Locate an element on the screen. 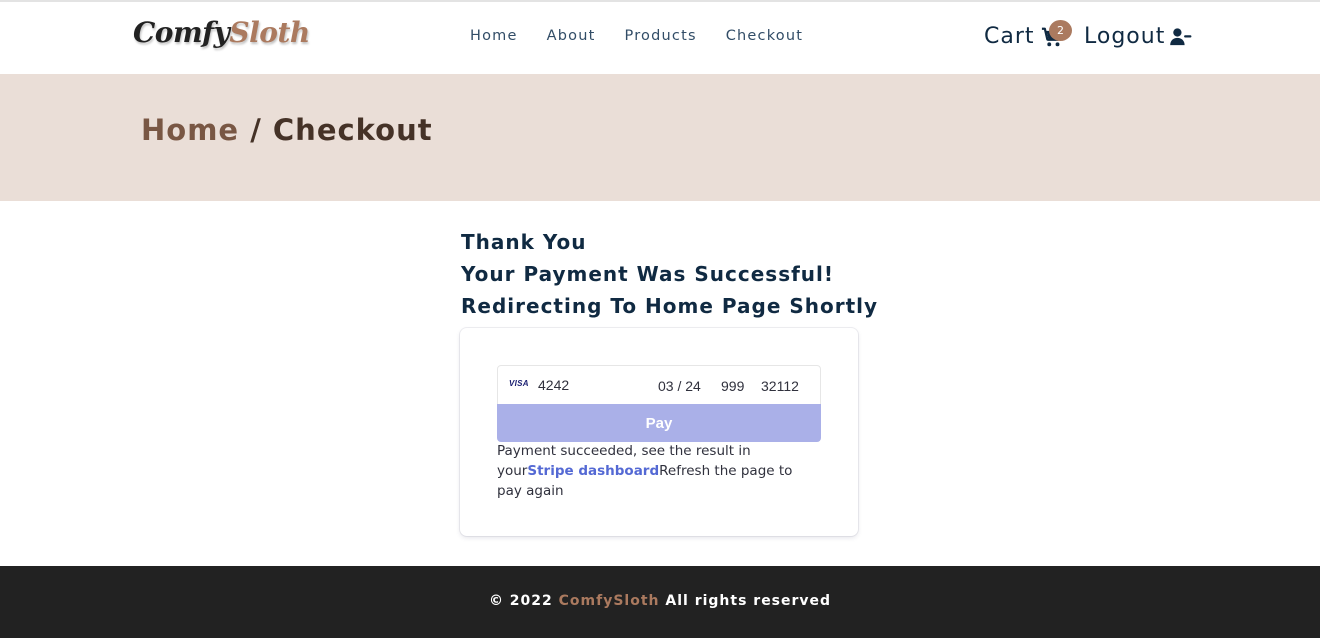 This screenshot has height=638, width=1320. footer-prefix: © 2022 is located at coordinates (523, 601).